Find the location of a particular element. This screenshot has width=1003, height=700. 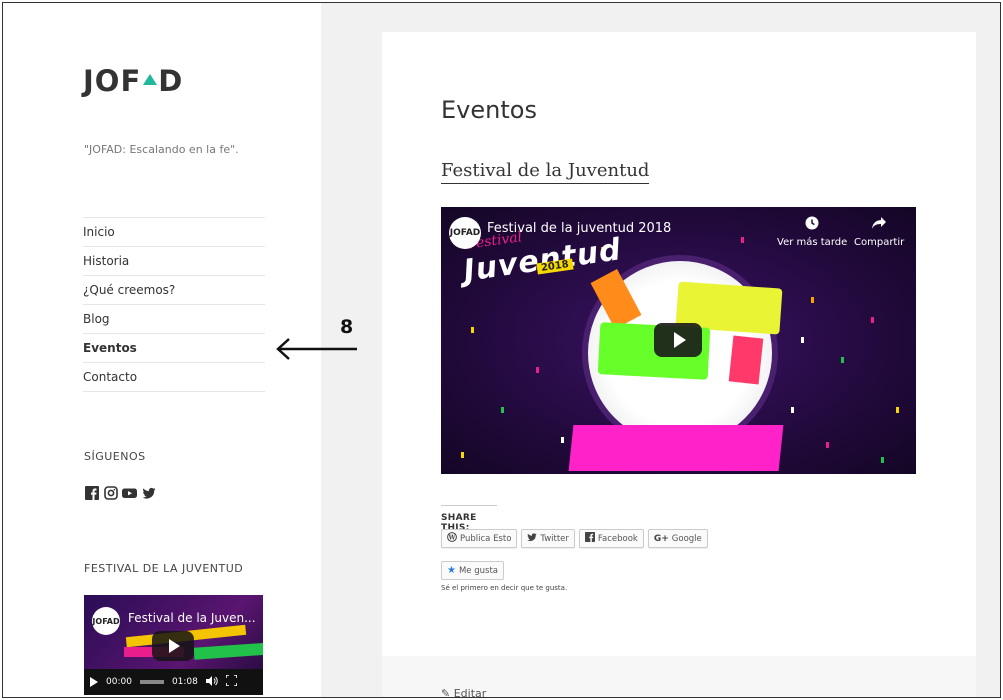

share-google-button: G+ Google is located at coordinates (677, 538).